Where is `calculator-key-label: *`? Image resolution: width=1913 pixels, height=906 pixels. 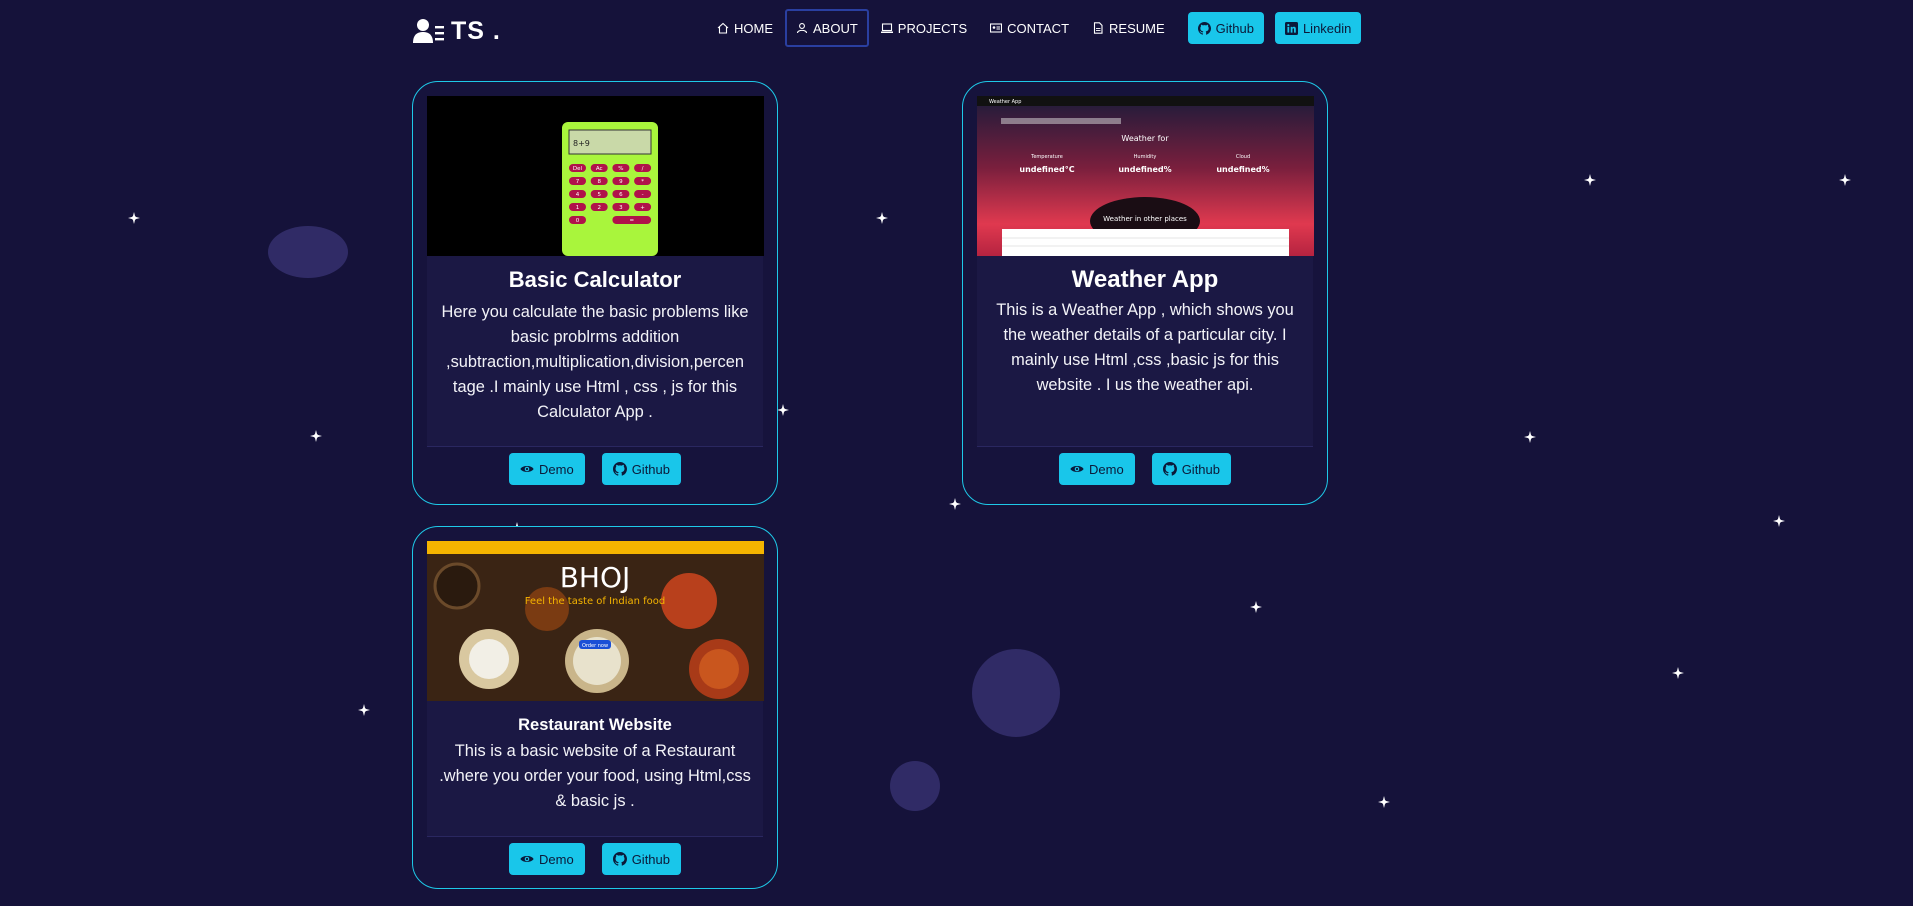
calculator-key-label: * is located at coordinates (642, 182).